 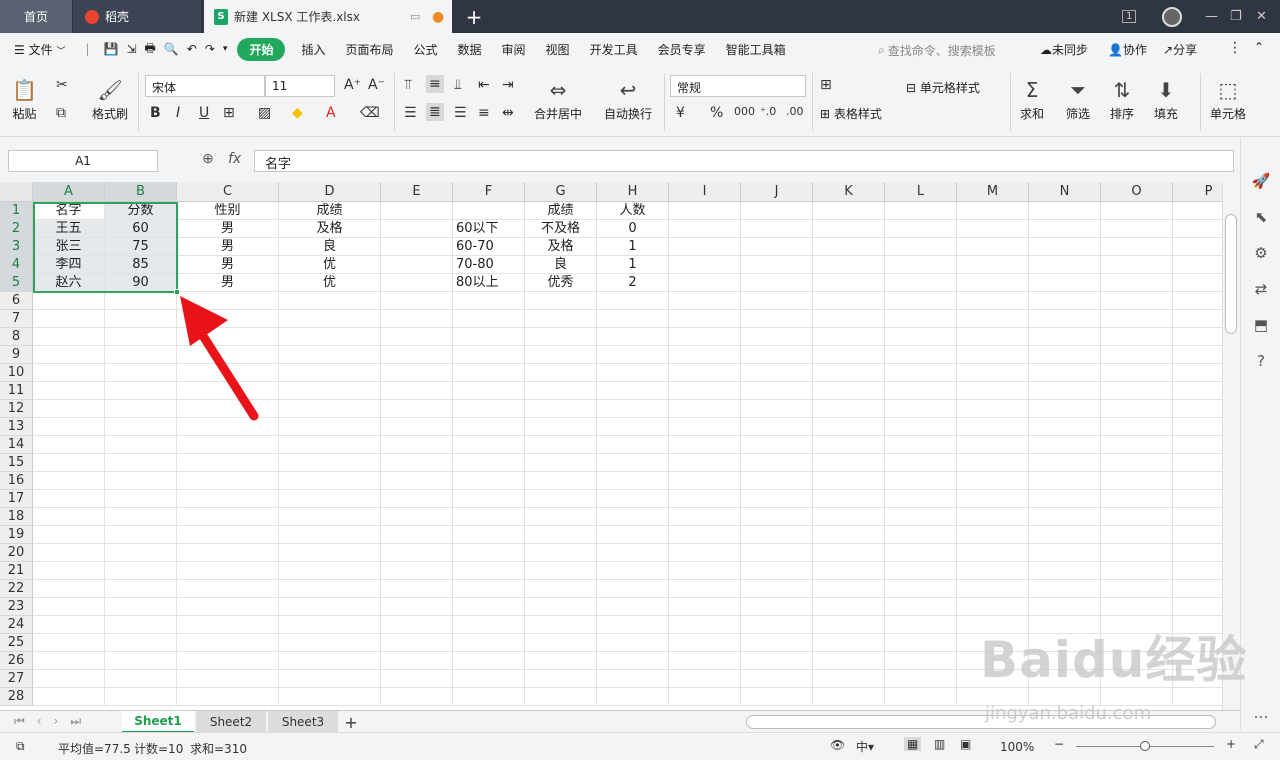 What do you see at coordinates (561, 247) in the screenshot?
I see `cell-g3: 及格` at bounding box center [561, 247].